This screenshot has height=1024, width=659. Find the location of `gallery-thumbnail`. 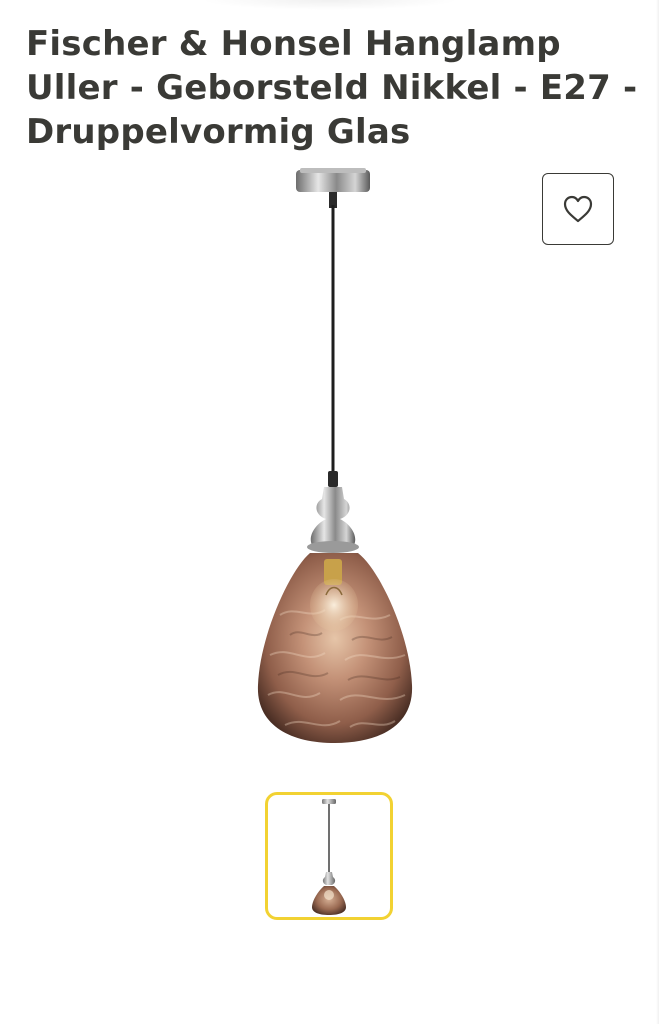

gallery-thumbnail is located at coordinates (329, 856).